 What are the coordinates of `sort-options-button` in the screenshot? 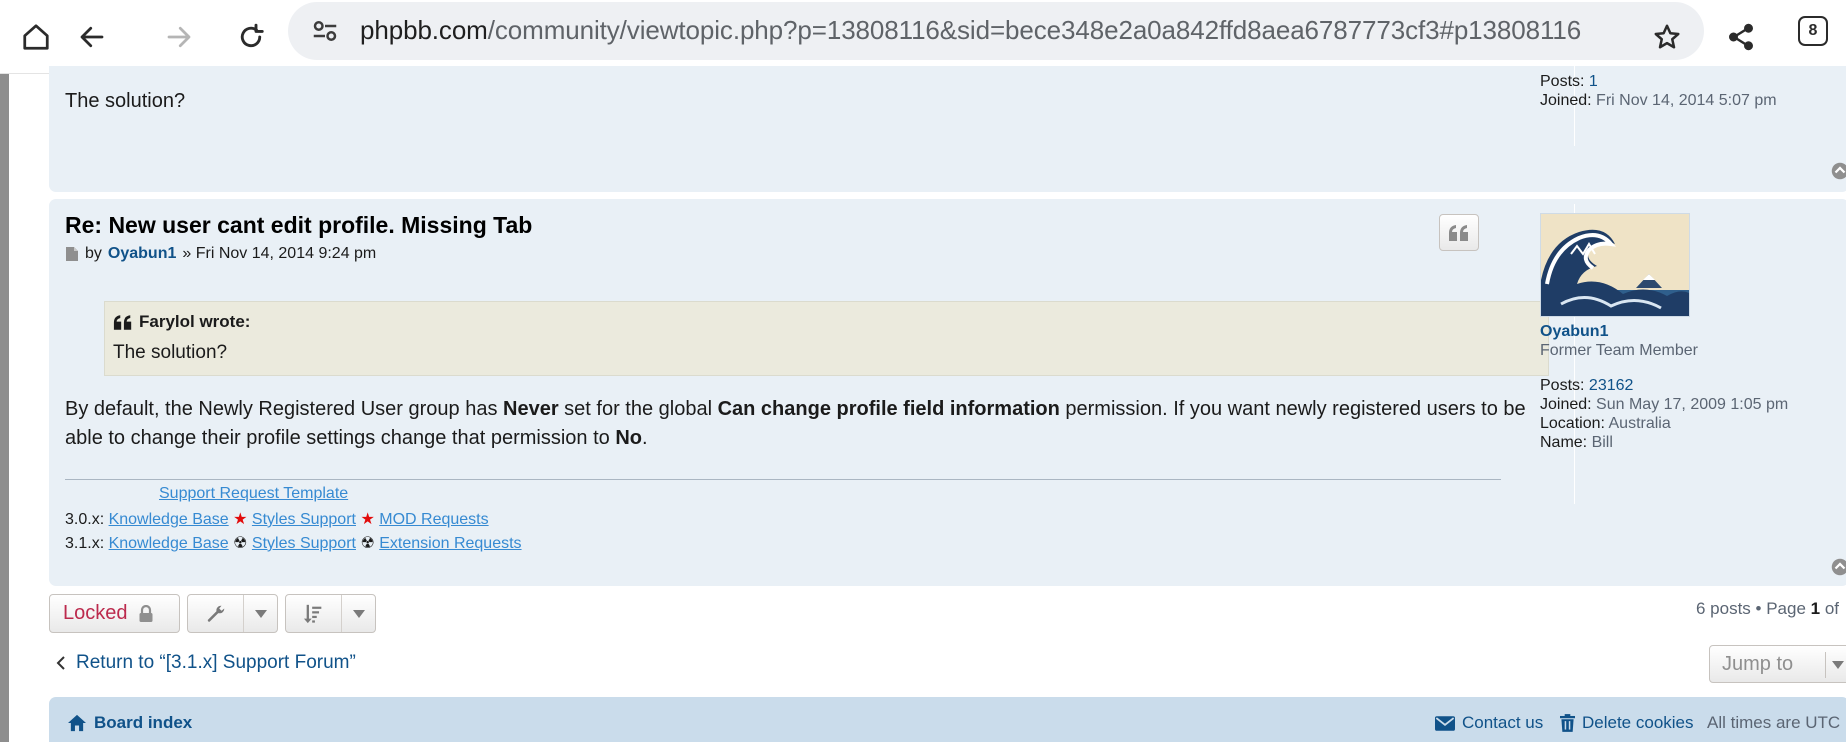 It's located at (330, 613).